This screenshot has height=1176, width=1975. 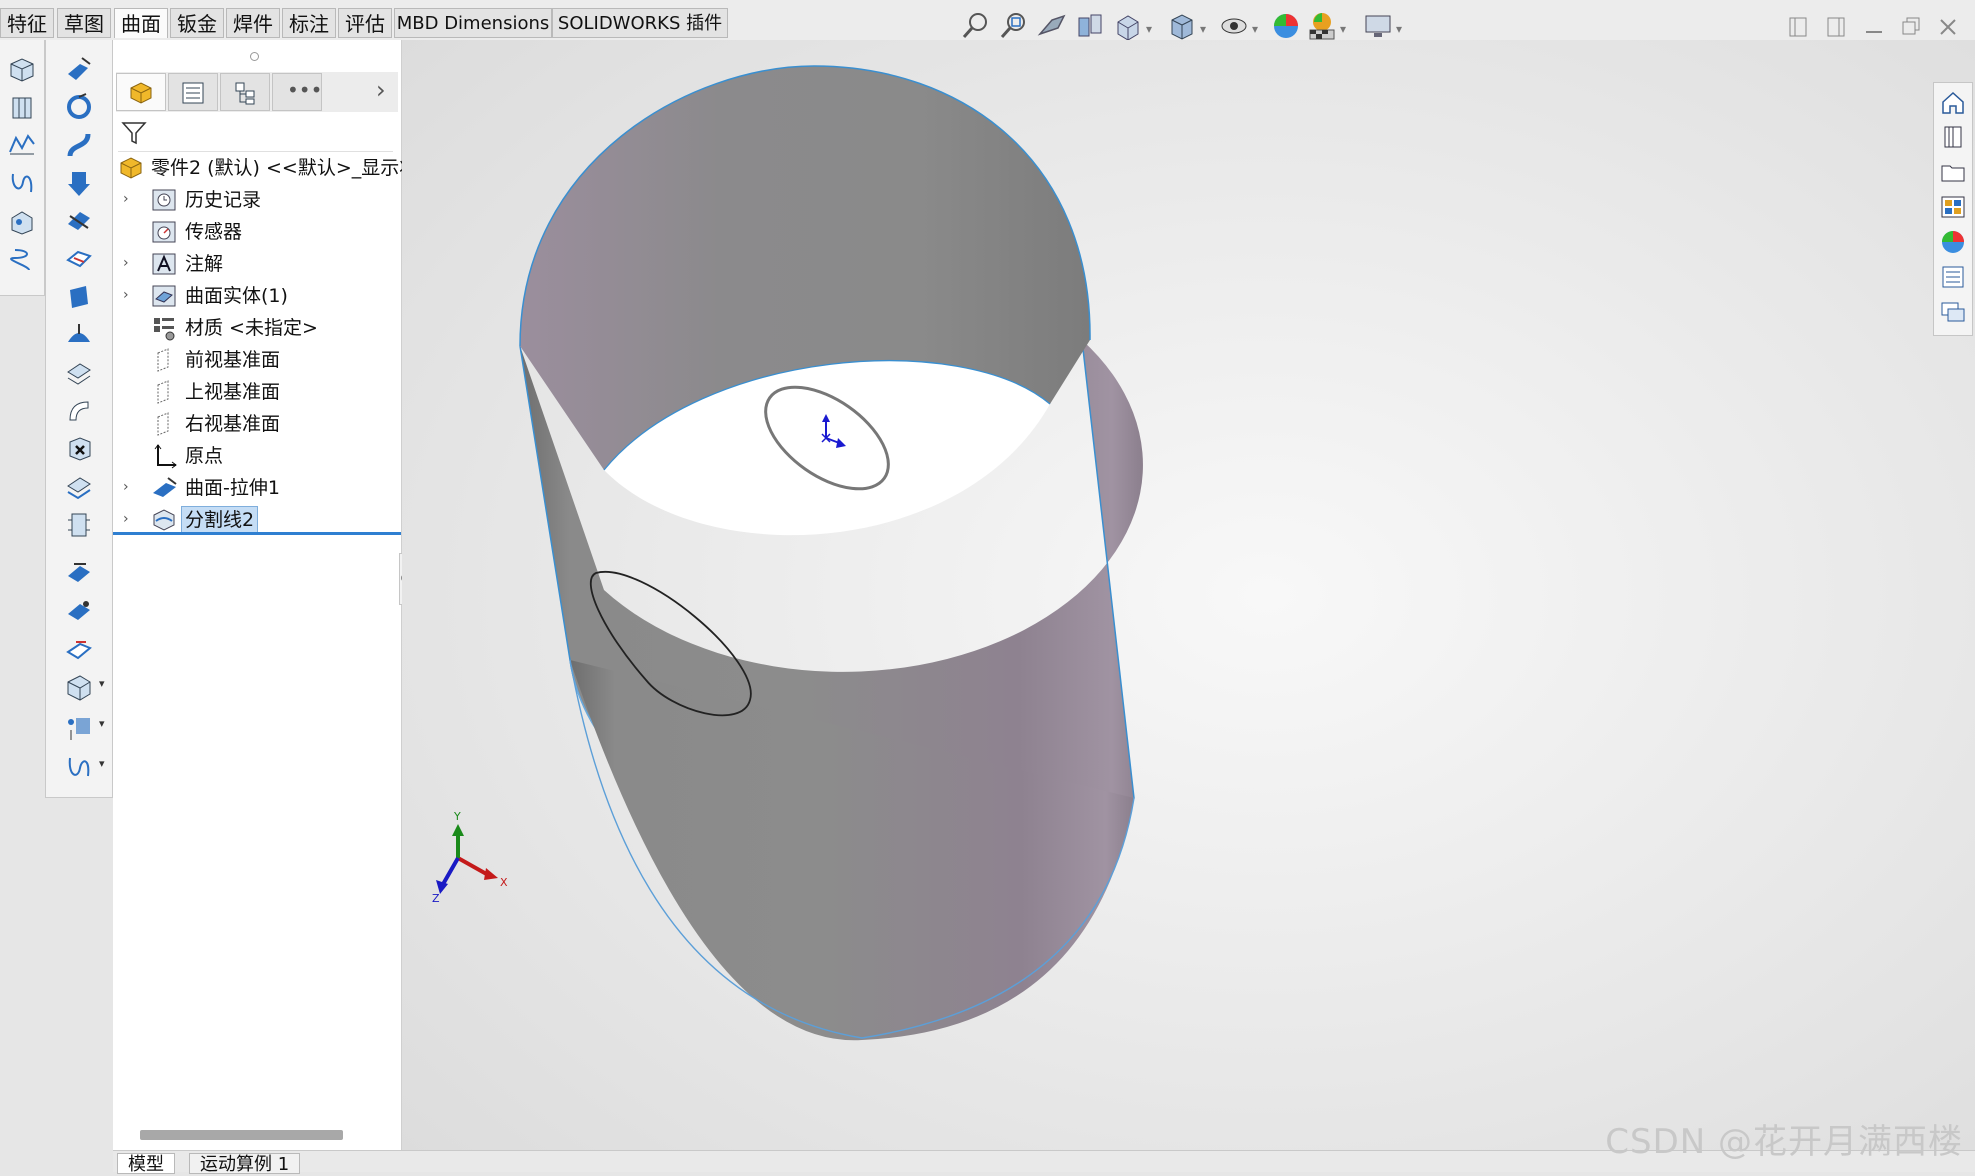 I want to click on untrim-surface-icon, so click(x=79, y=611).